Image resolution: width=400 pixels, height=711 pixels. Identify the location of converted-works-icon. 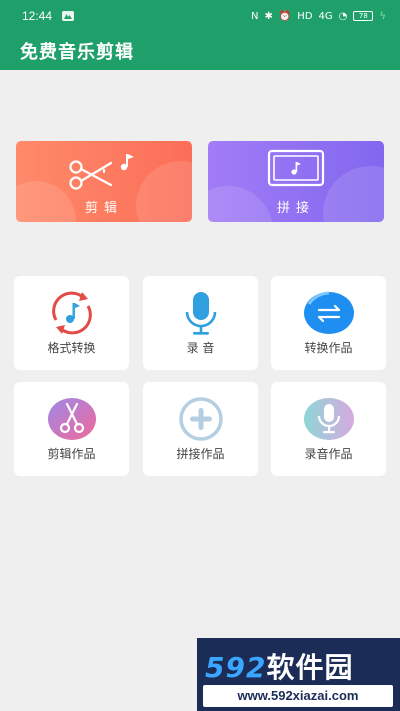
(329, 312).